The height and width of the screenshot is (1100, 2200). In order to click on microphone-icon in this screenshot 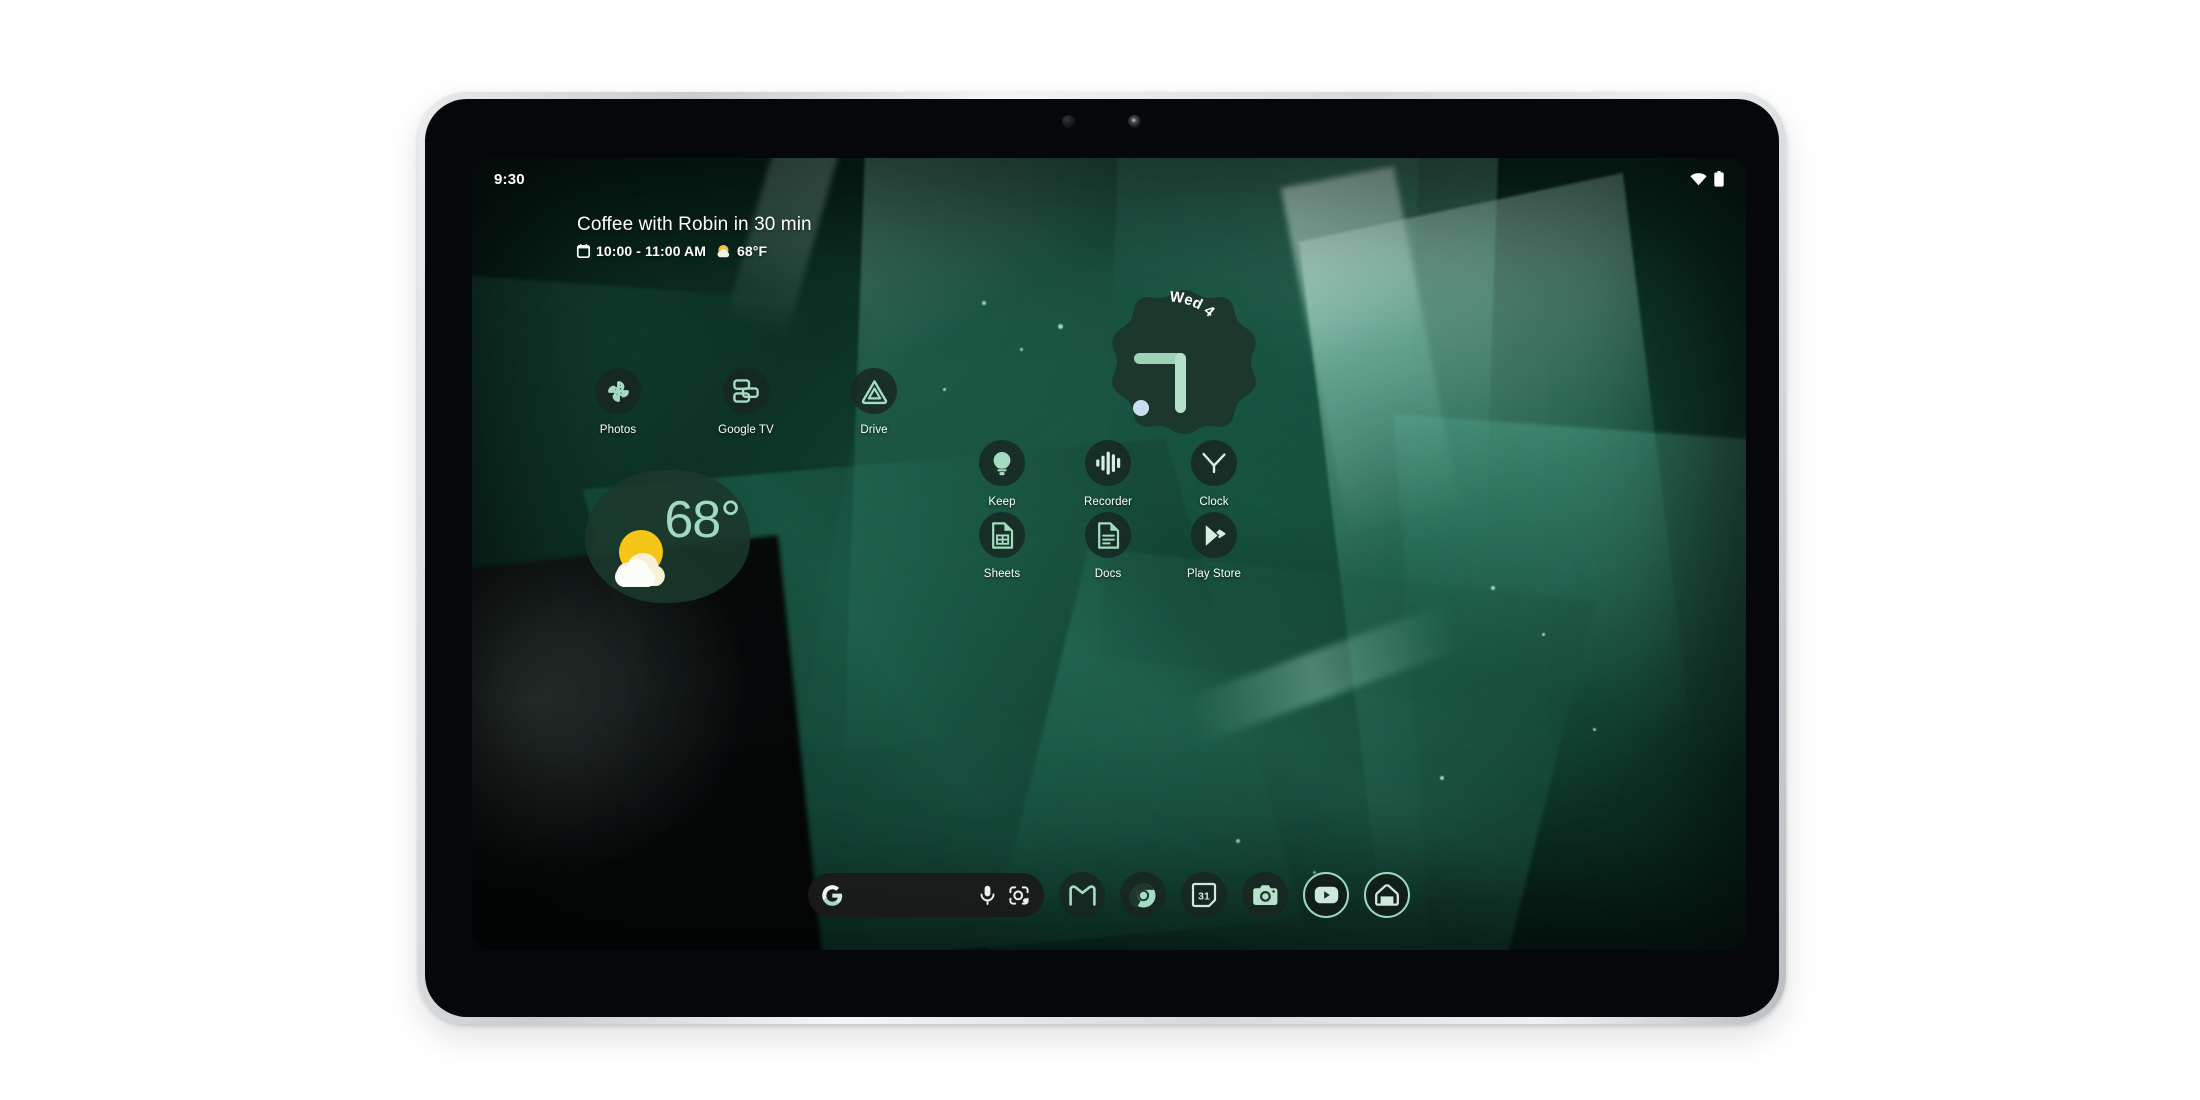, I will do `click(987, 895)`.